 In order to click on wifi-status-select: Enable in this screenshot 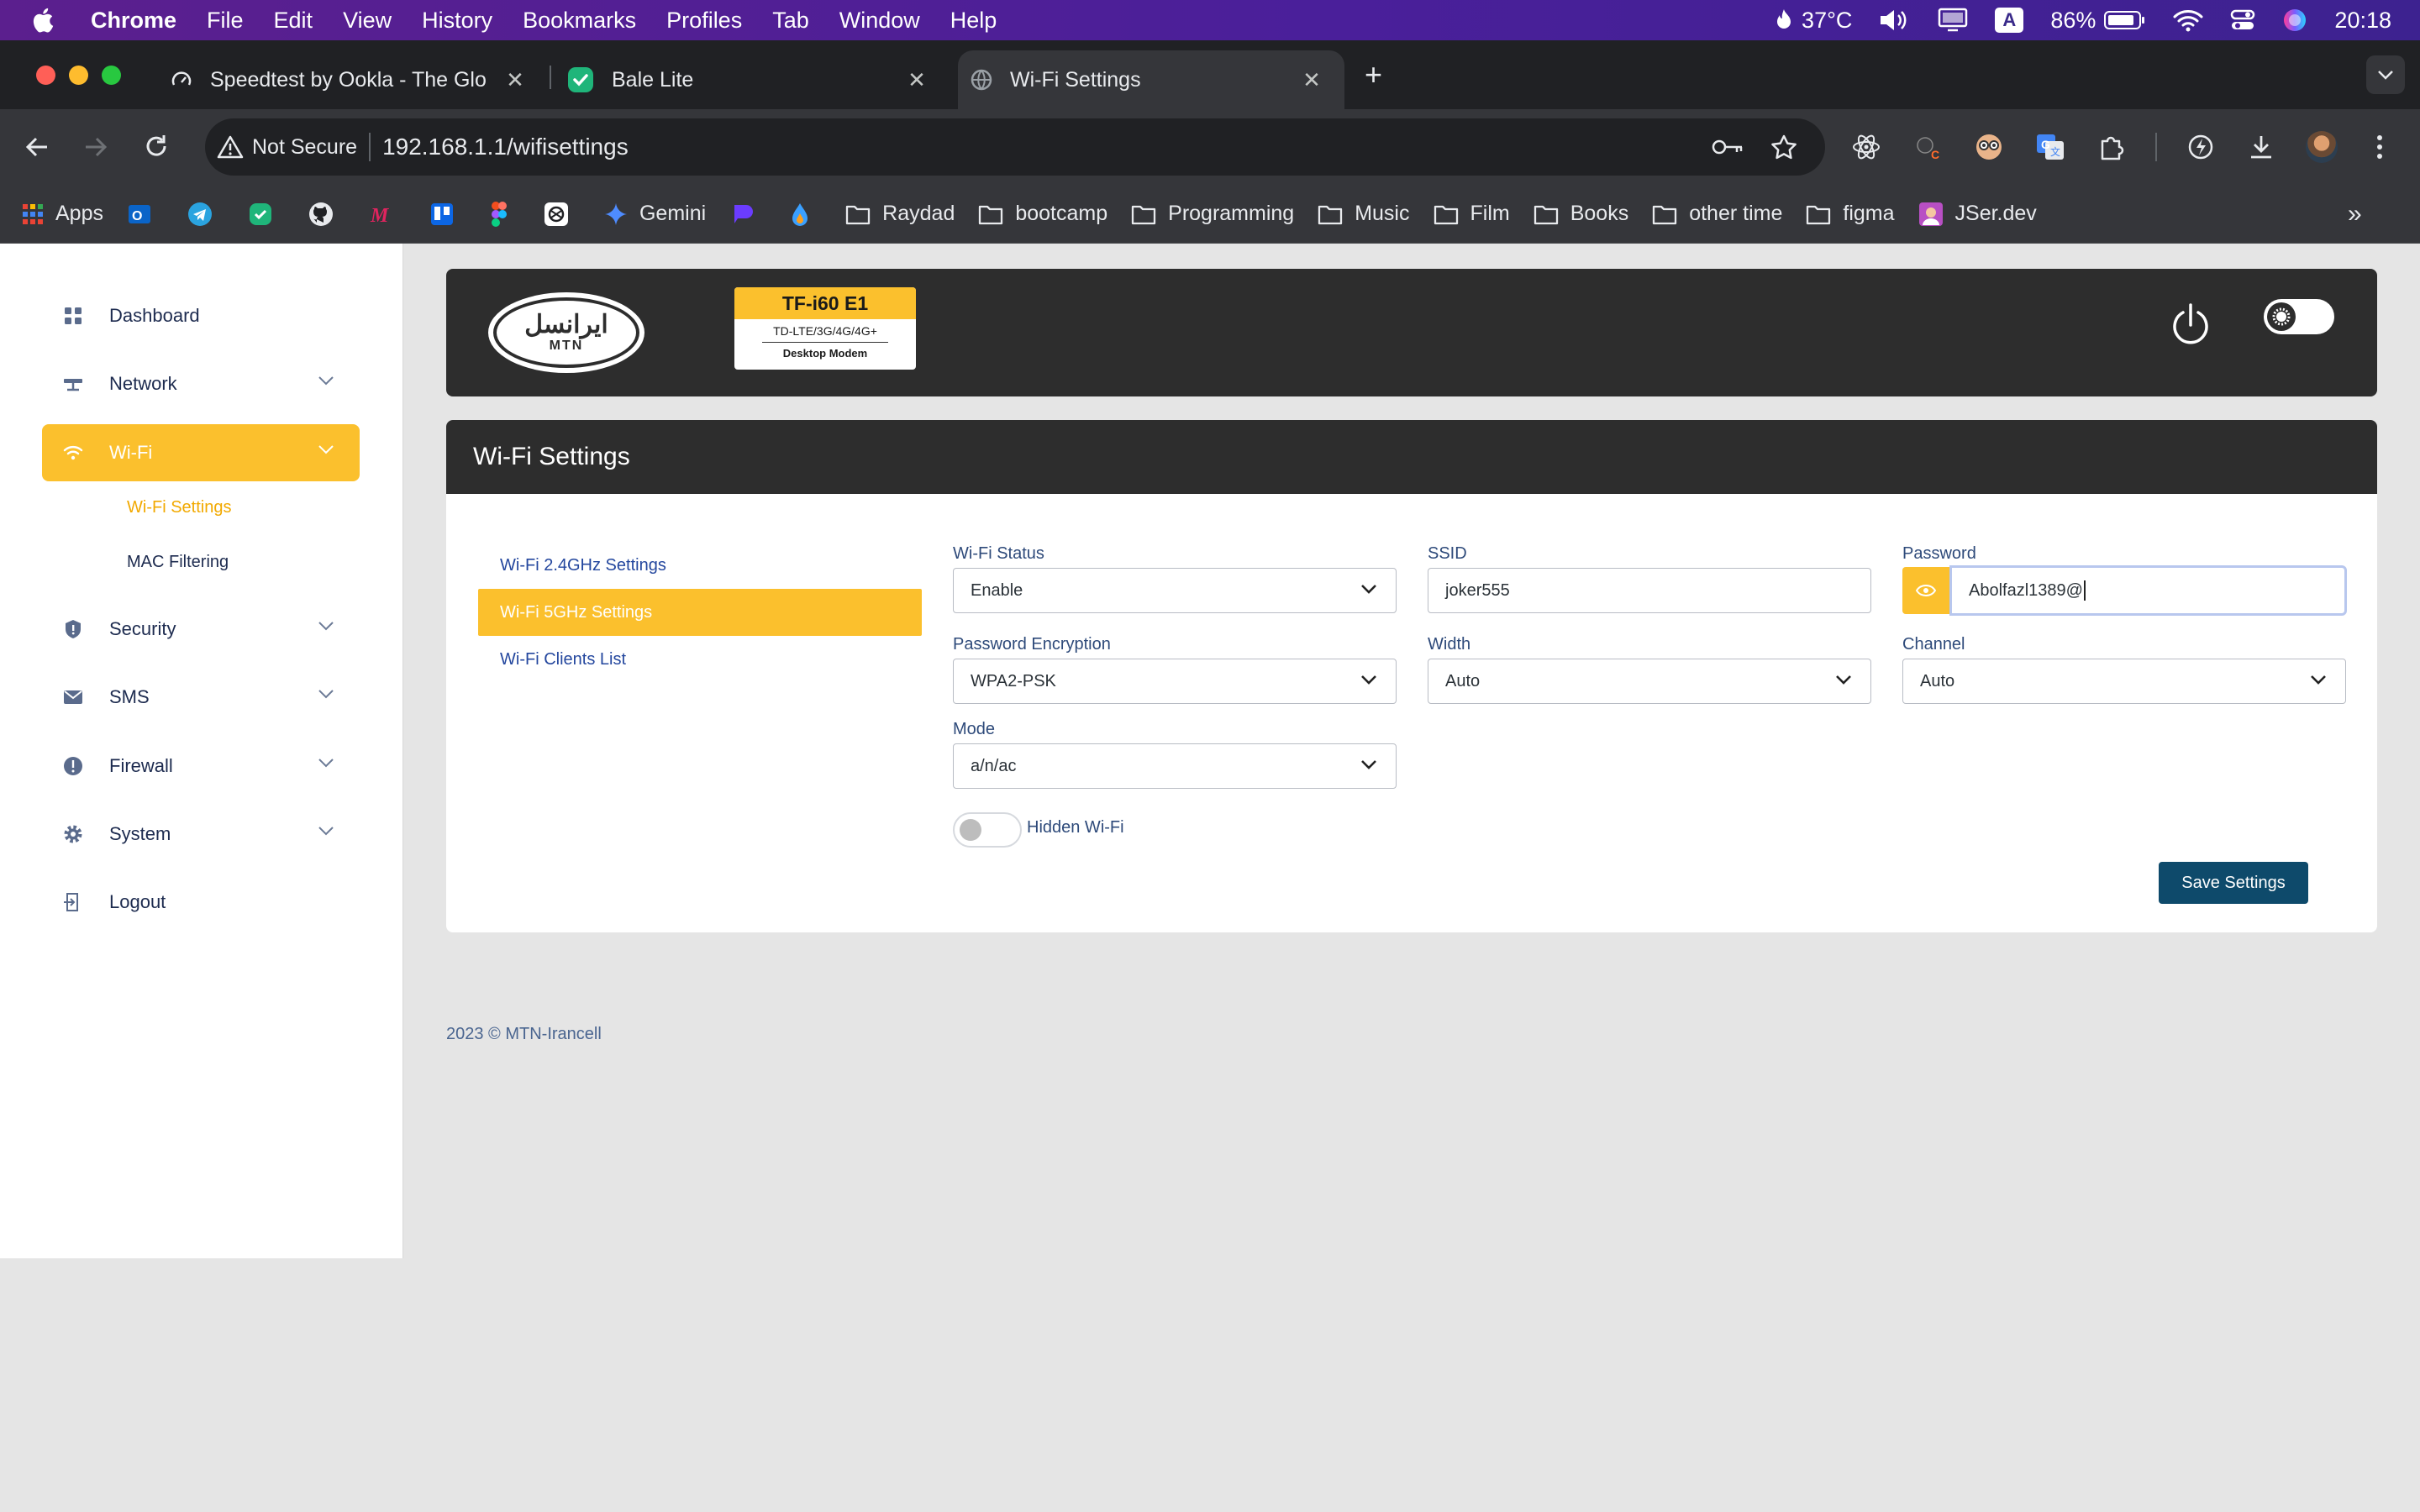, I will do `click(1175, 590)`.